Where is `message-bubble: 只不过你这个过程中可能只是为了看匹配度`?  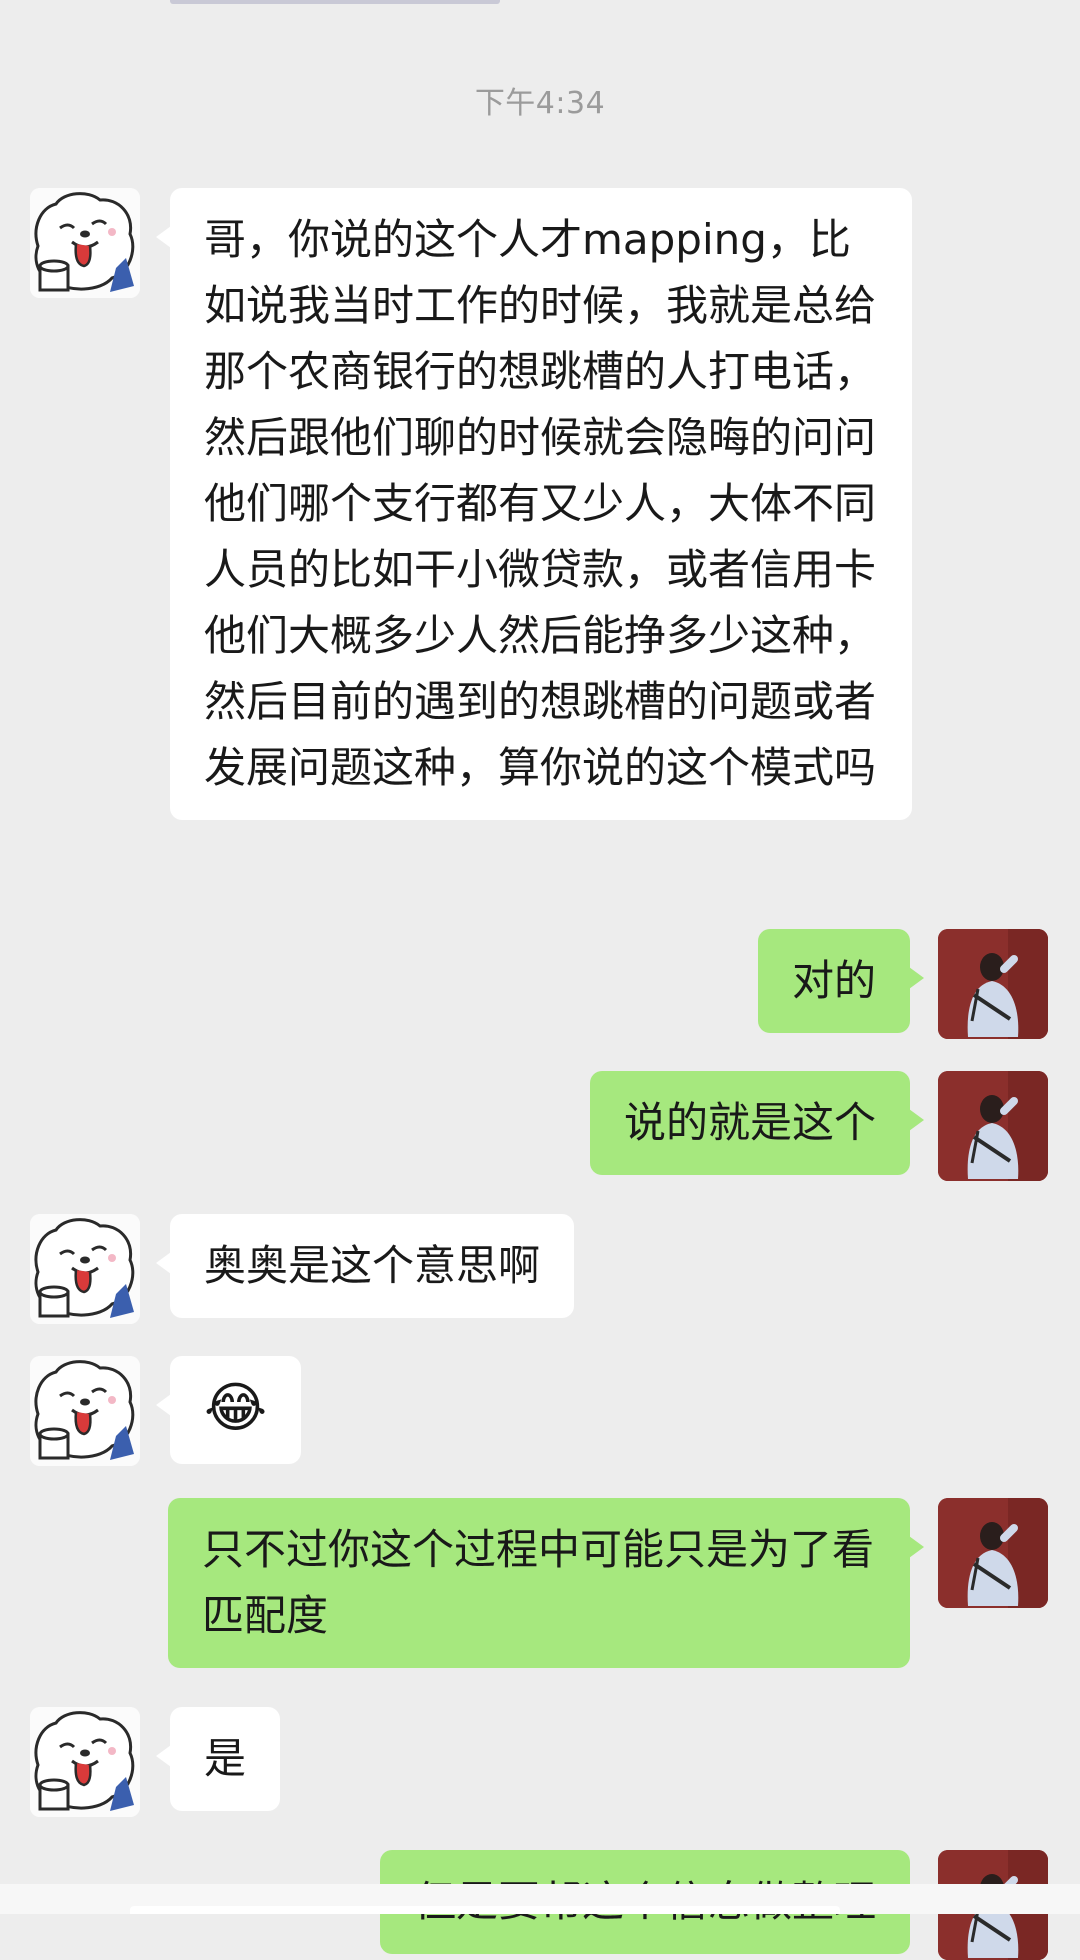 message-bubble: 只不过你这个过程中可能只是为了看匹配度 is located at coordinates (546, 1583).